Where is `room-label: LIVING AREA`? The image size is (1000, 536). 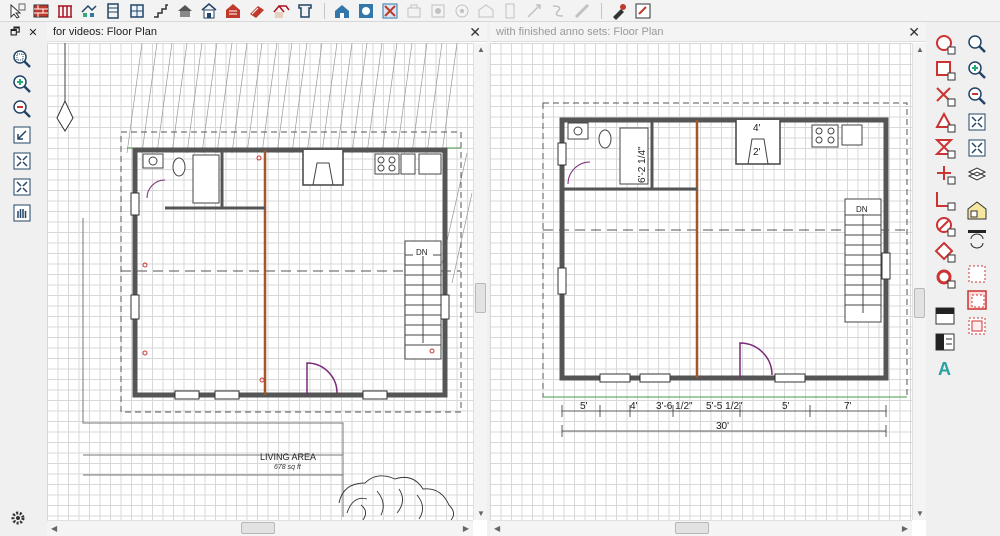
room-label: LIVING AREA is located at coordinates (288, 457).